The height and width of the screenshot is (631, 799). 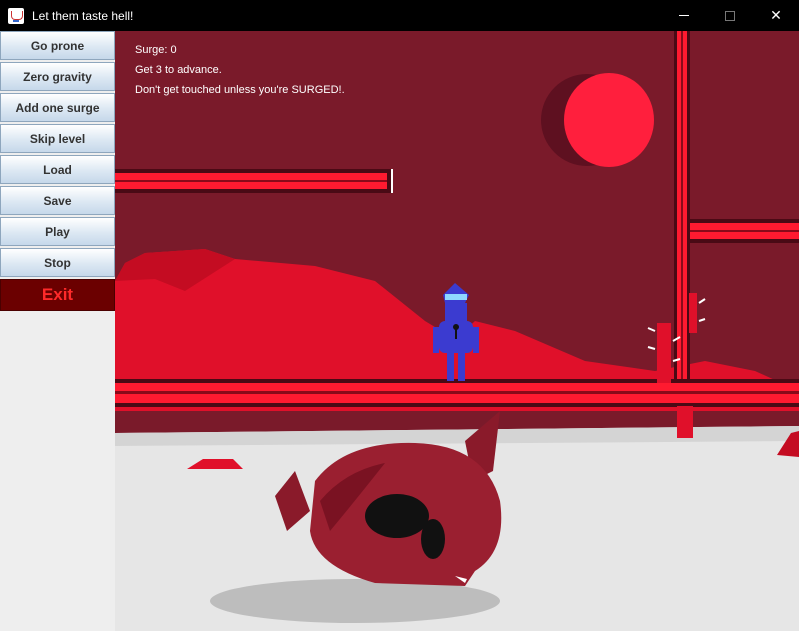 What do you see at coordinates (399, 15) in the screenshot?
I see `title-bar: Let them taste hell! ✕` at bounding box center [399, 15].